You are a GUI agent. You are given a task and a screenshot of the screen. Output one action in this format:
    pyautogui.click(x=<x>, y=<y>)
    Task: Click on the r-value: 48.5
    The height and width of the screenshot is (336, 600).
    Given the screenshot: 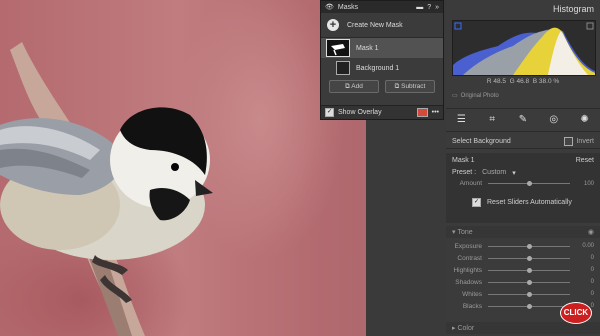 What is the action you would take?
    pyautogui.click(x=499, y=81)
    